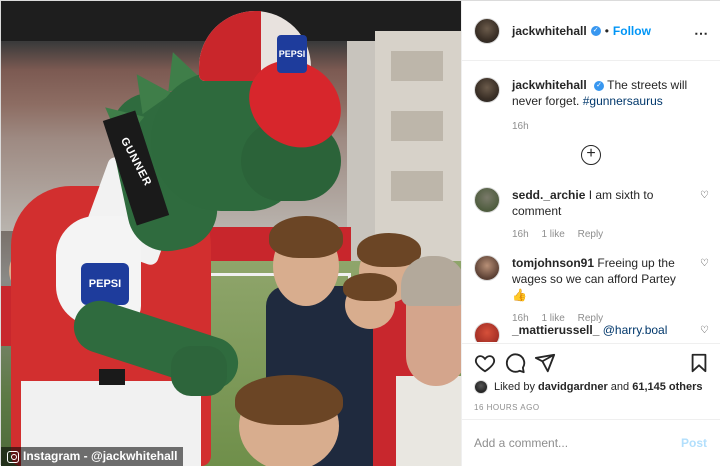  What do you see at coordinates (514, 387) in the screenshot?
I see `liked-by-prefix: Liked by` at bounding box center [514, 387].